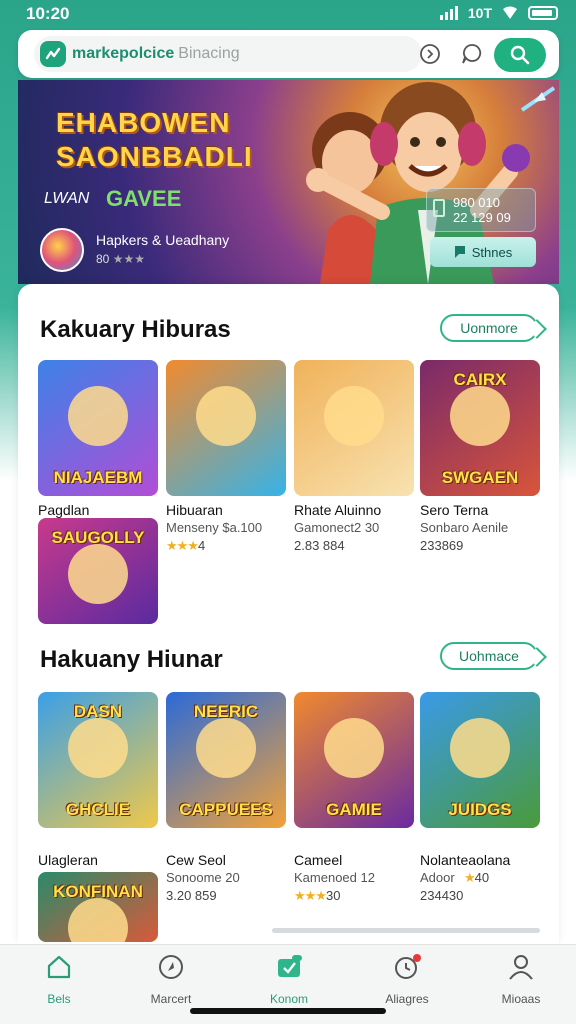  I want to click on top-bar: markepolcice Binacing, so click(288, 54).